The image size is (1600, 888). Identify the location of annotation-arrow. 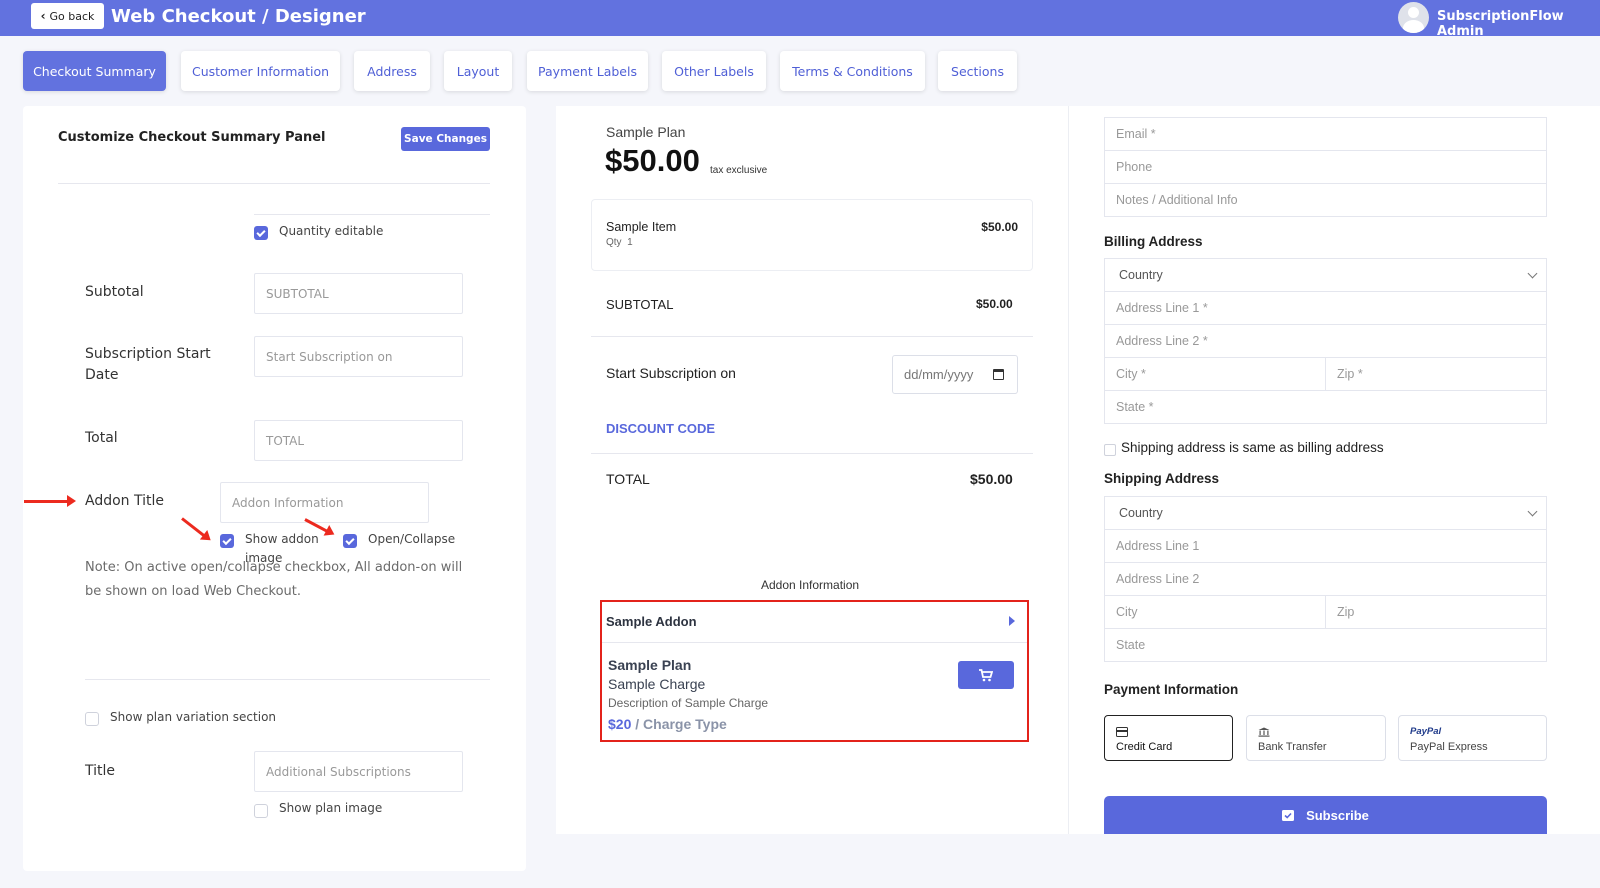
(50, 501).